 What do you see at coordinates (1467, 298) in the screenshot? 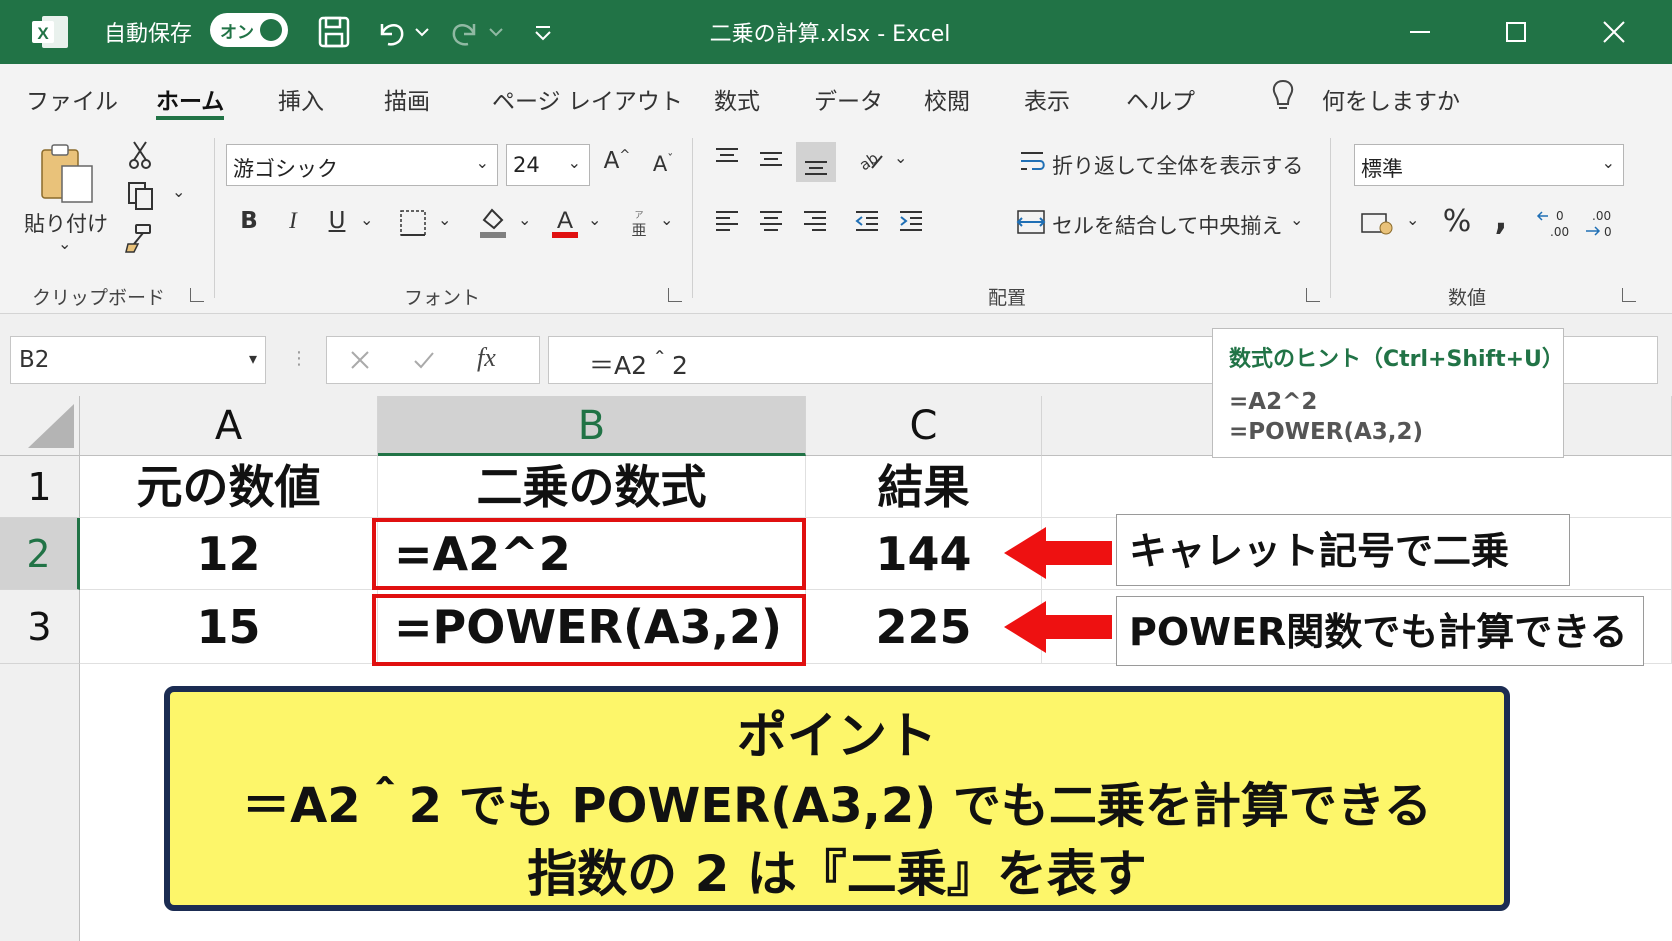
I see `number-group-label: 数値` at bounding box center [1467, 298].